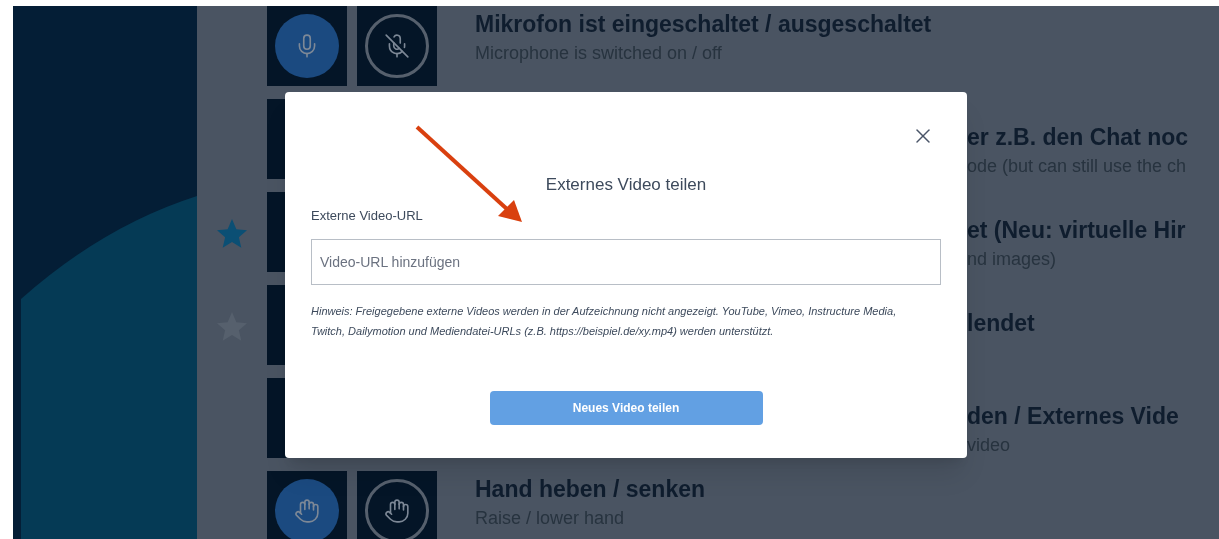 This screenshot has height=539, width=1219. Describe the element at coordinates (1001, 323) in the screenshot. I see `row-title: lendet` at that location.